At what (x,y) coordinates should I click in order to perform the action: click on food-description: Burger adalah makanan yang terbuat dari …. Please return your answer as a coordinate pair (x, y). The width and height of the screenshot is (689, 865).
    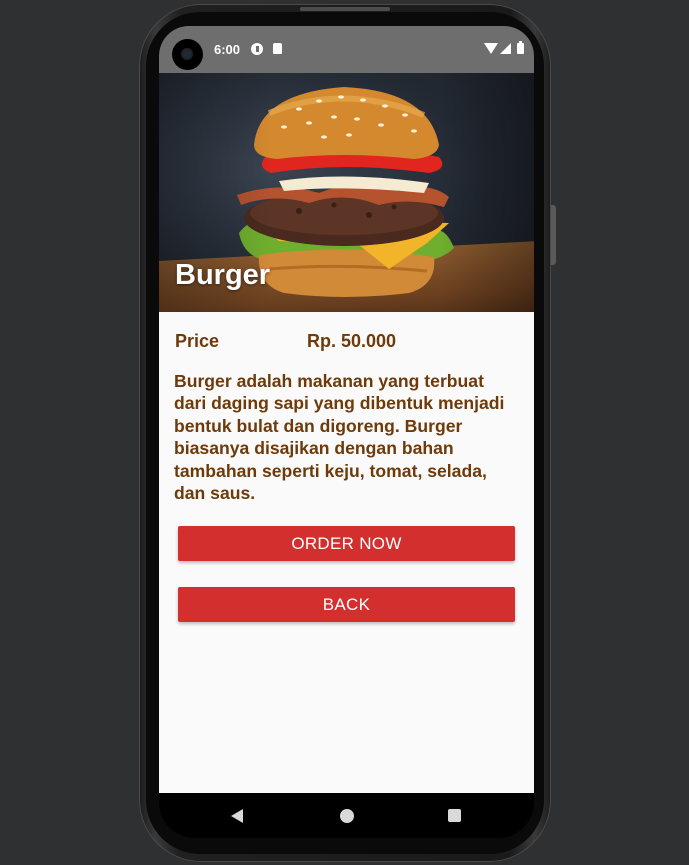
    Looking at the image, I should click on (339, 437).